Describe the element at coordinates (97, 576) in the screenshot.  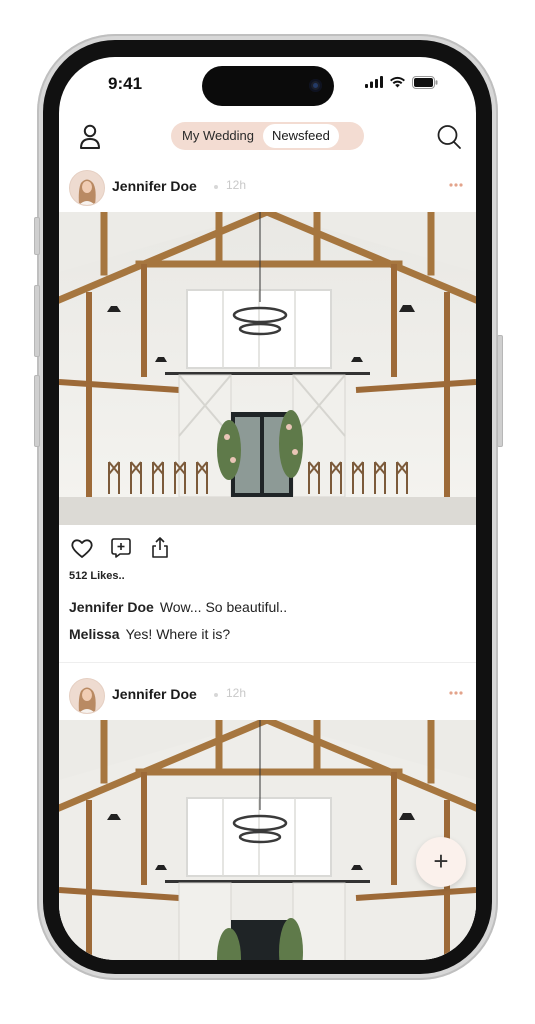
I see `likes-count: 512 Likes..` at that location.